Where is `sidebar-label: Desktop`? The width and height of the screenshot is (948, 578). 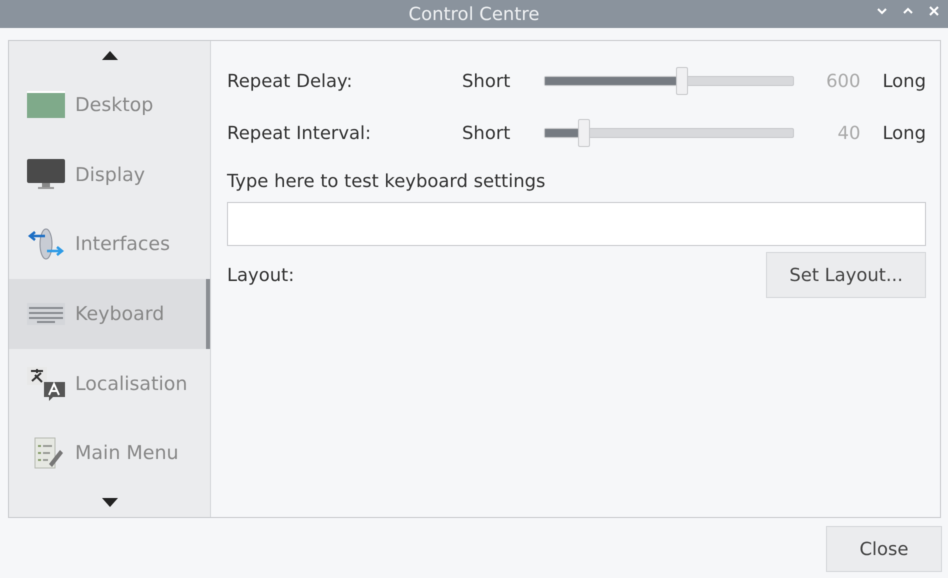 sidebar-label: Desktop is located at coordinates (114, 105).